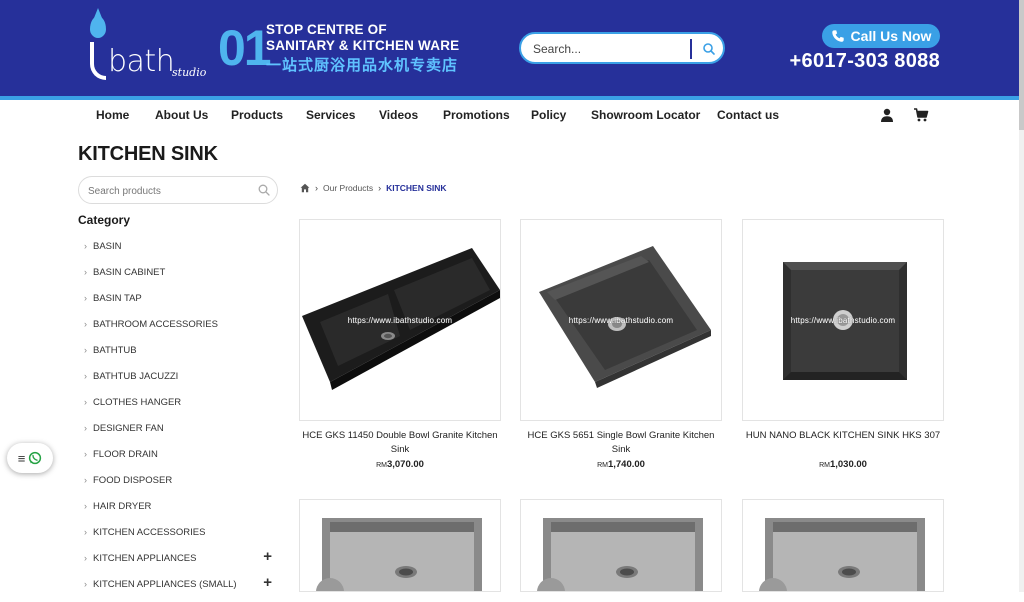  What do you see at coordinates (843, 436) in the screenshot?
I see `product-name: HUN NANO BLACK KITCHEN SINK HKS 307` at bounding box center [843, 436].